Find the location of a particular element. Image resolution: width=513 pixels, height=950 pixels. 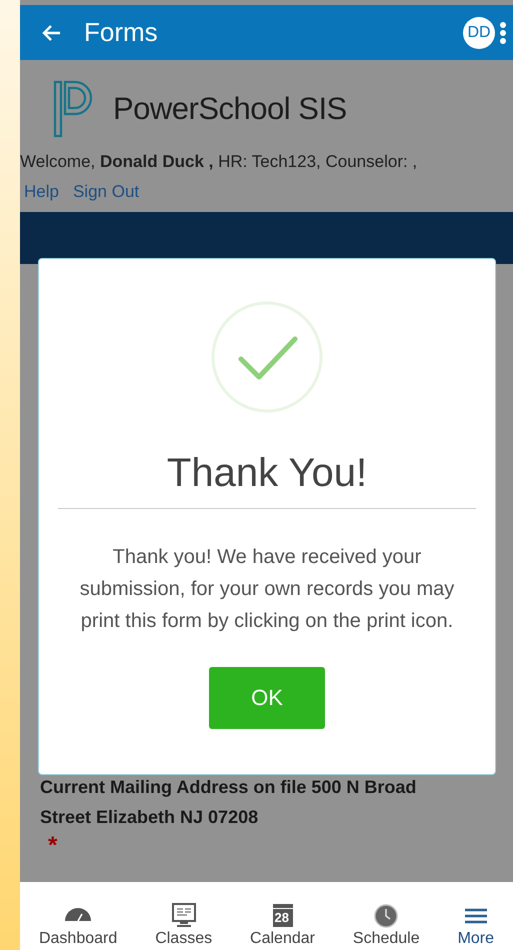

screen-title: Forms is located at coordinates (121, 32).